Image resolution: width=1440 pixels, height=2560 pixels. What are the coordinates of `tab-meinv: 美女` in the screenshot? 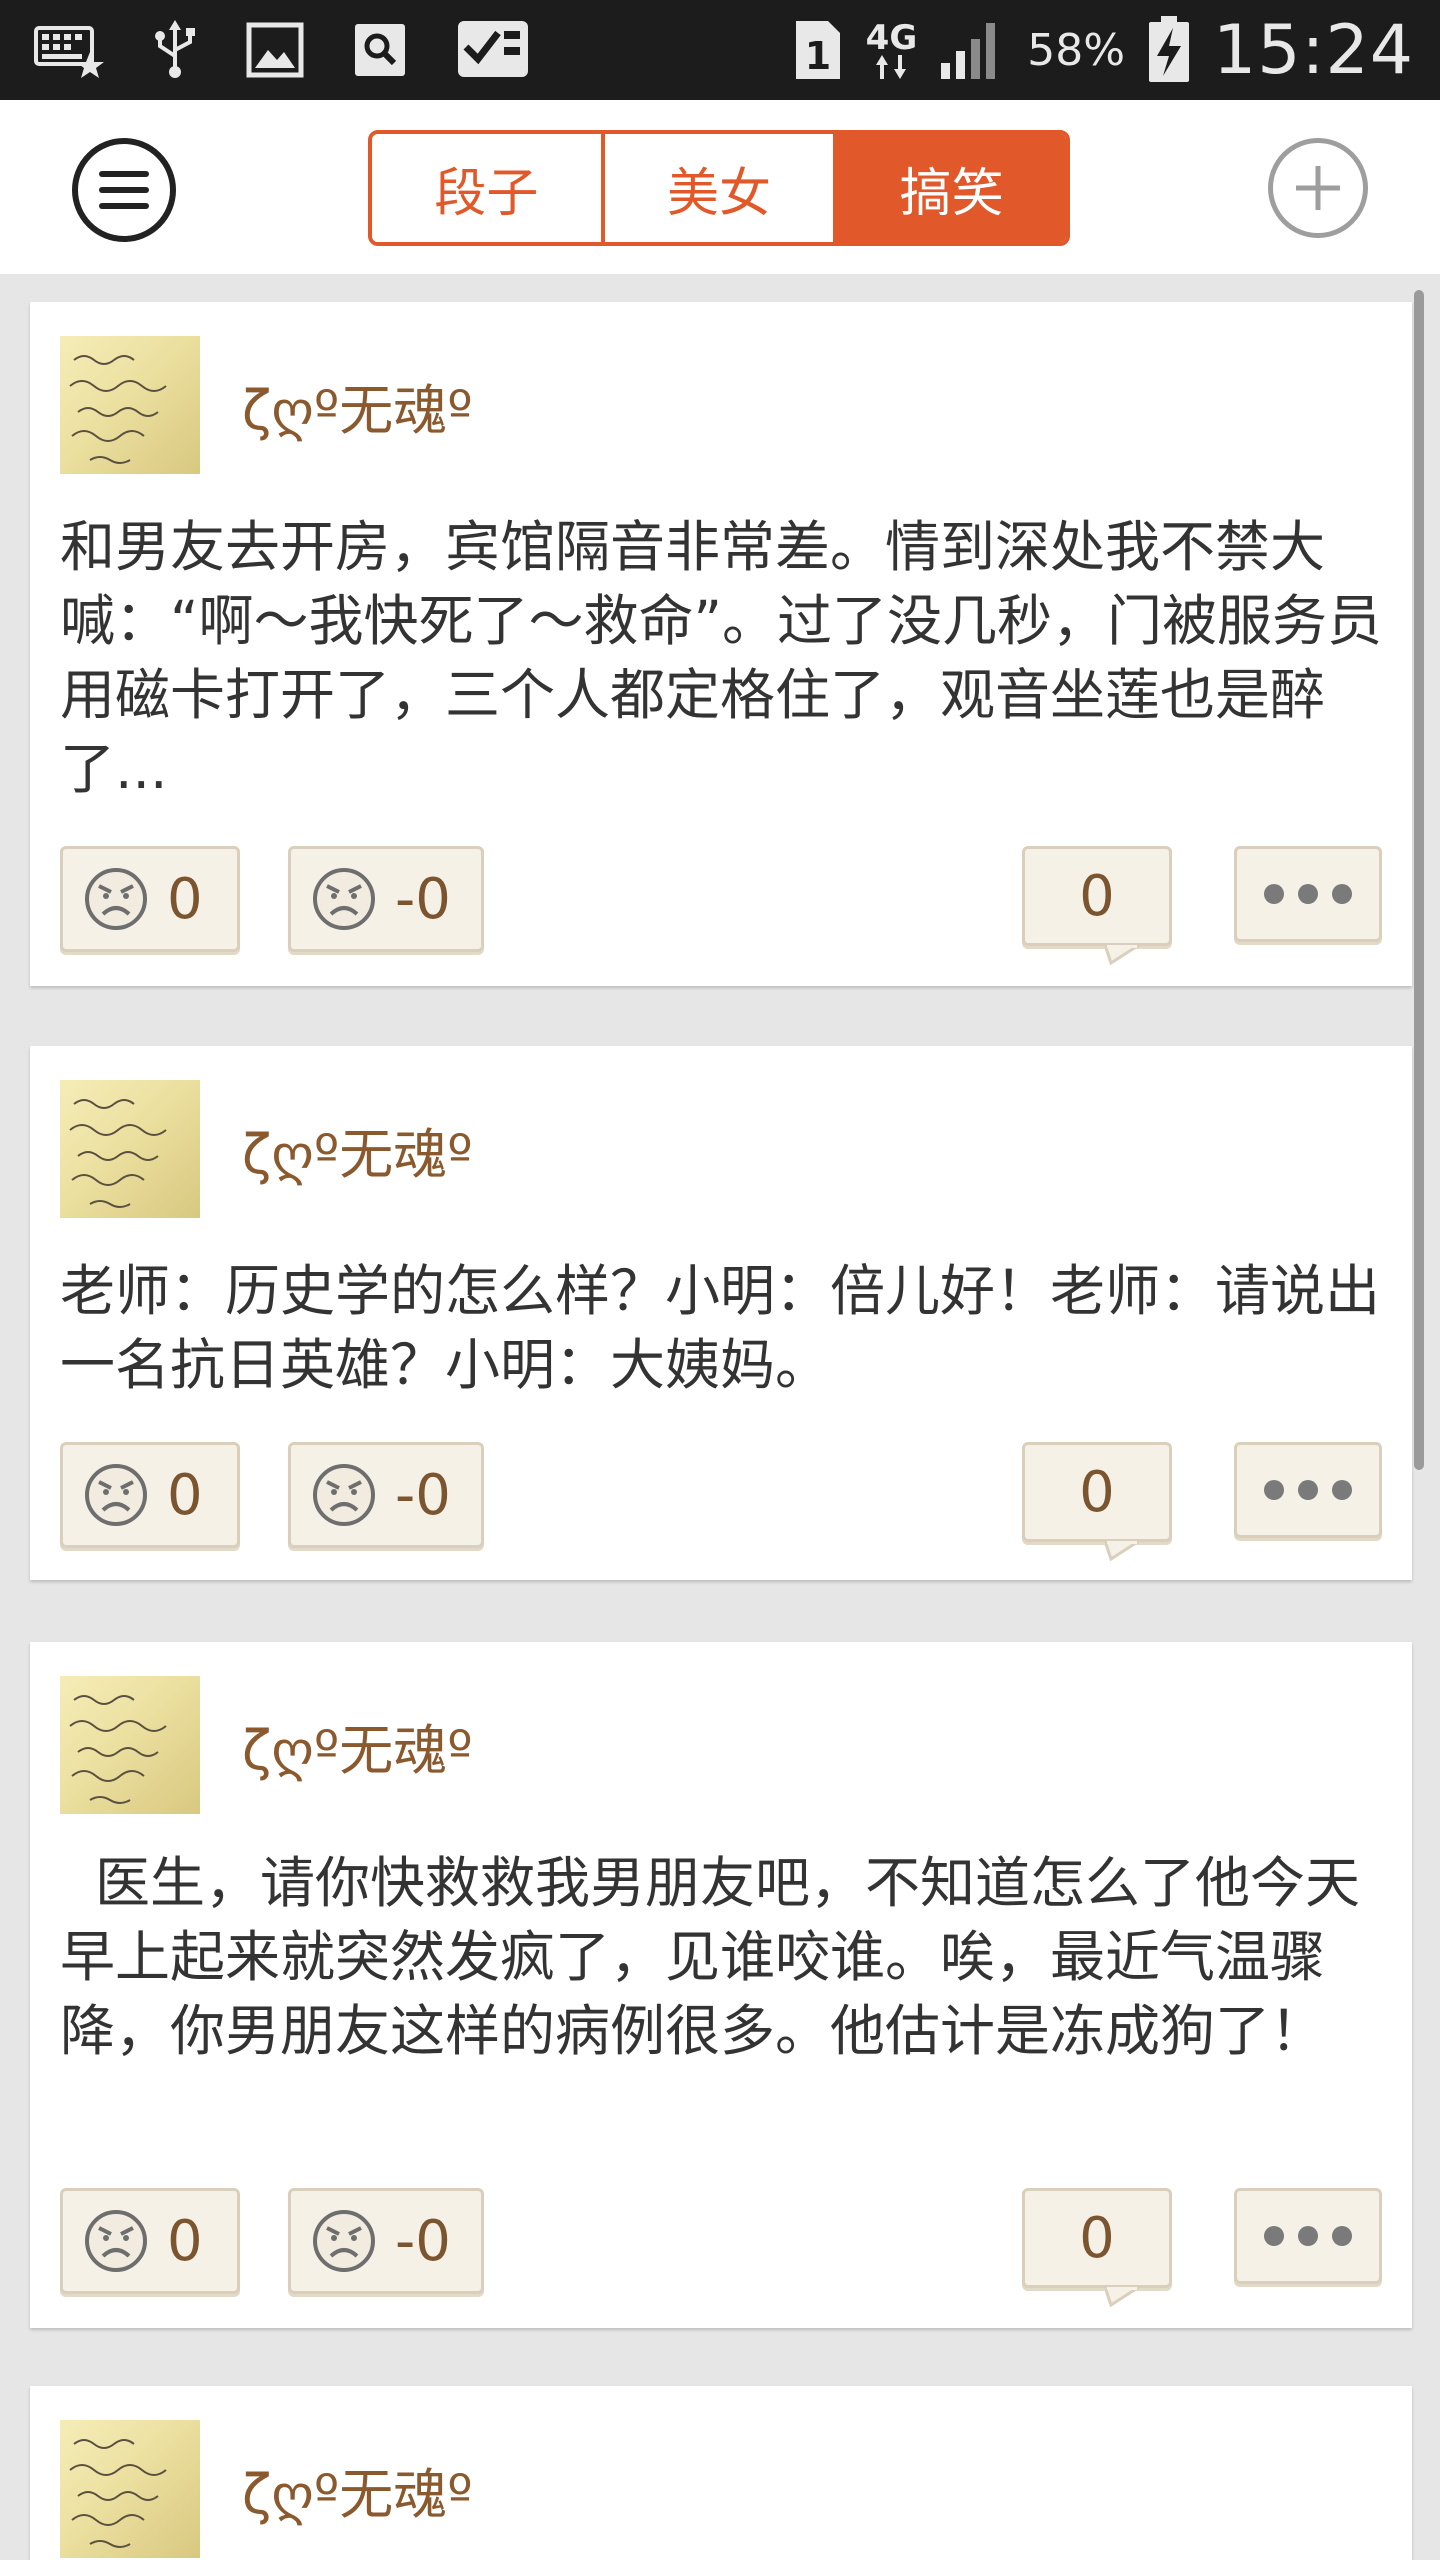 It's located at (721, 188).